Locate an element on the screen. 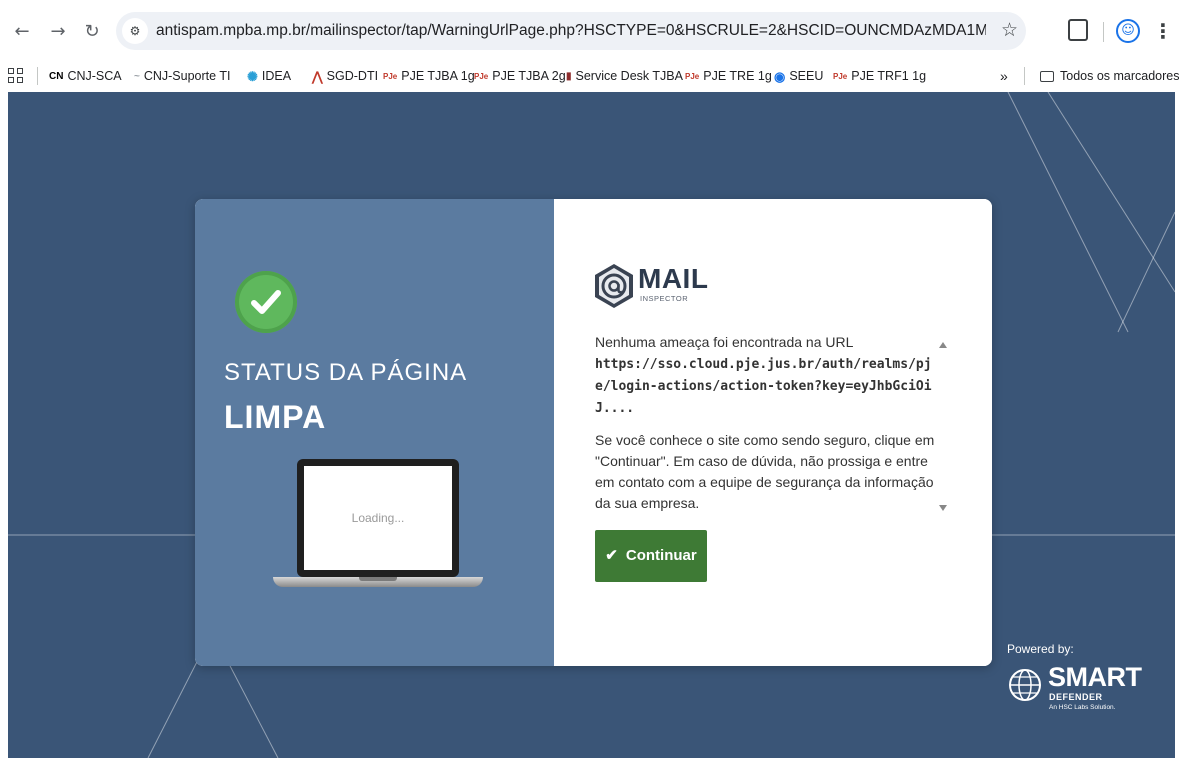 The width and height of the screenshot is (1179, 758). sgd-icon: ⋀ is located at coordinates (317, 76).